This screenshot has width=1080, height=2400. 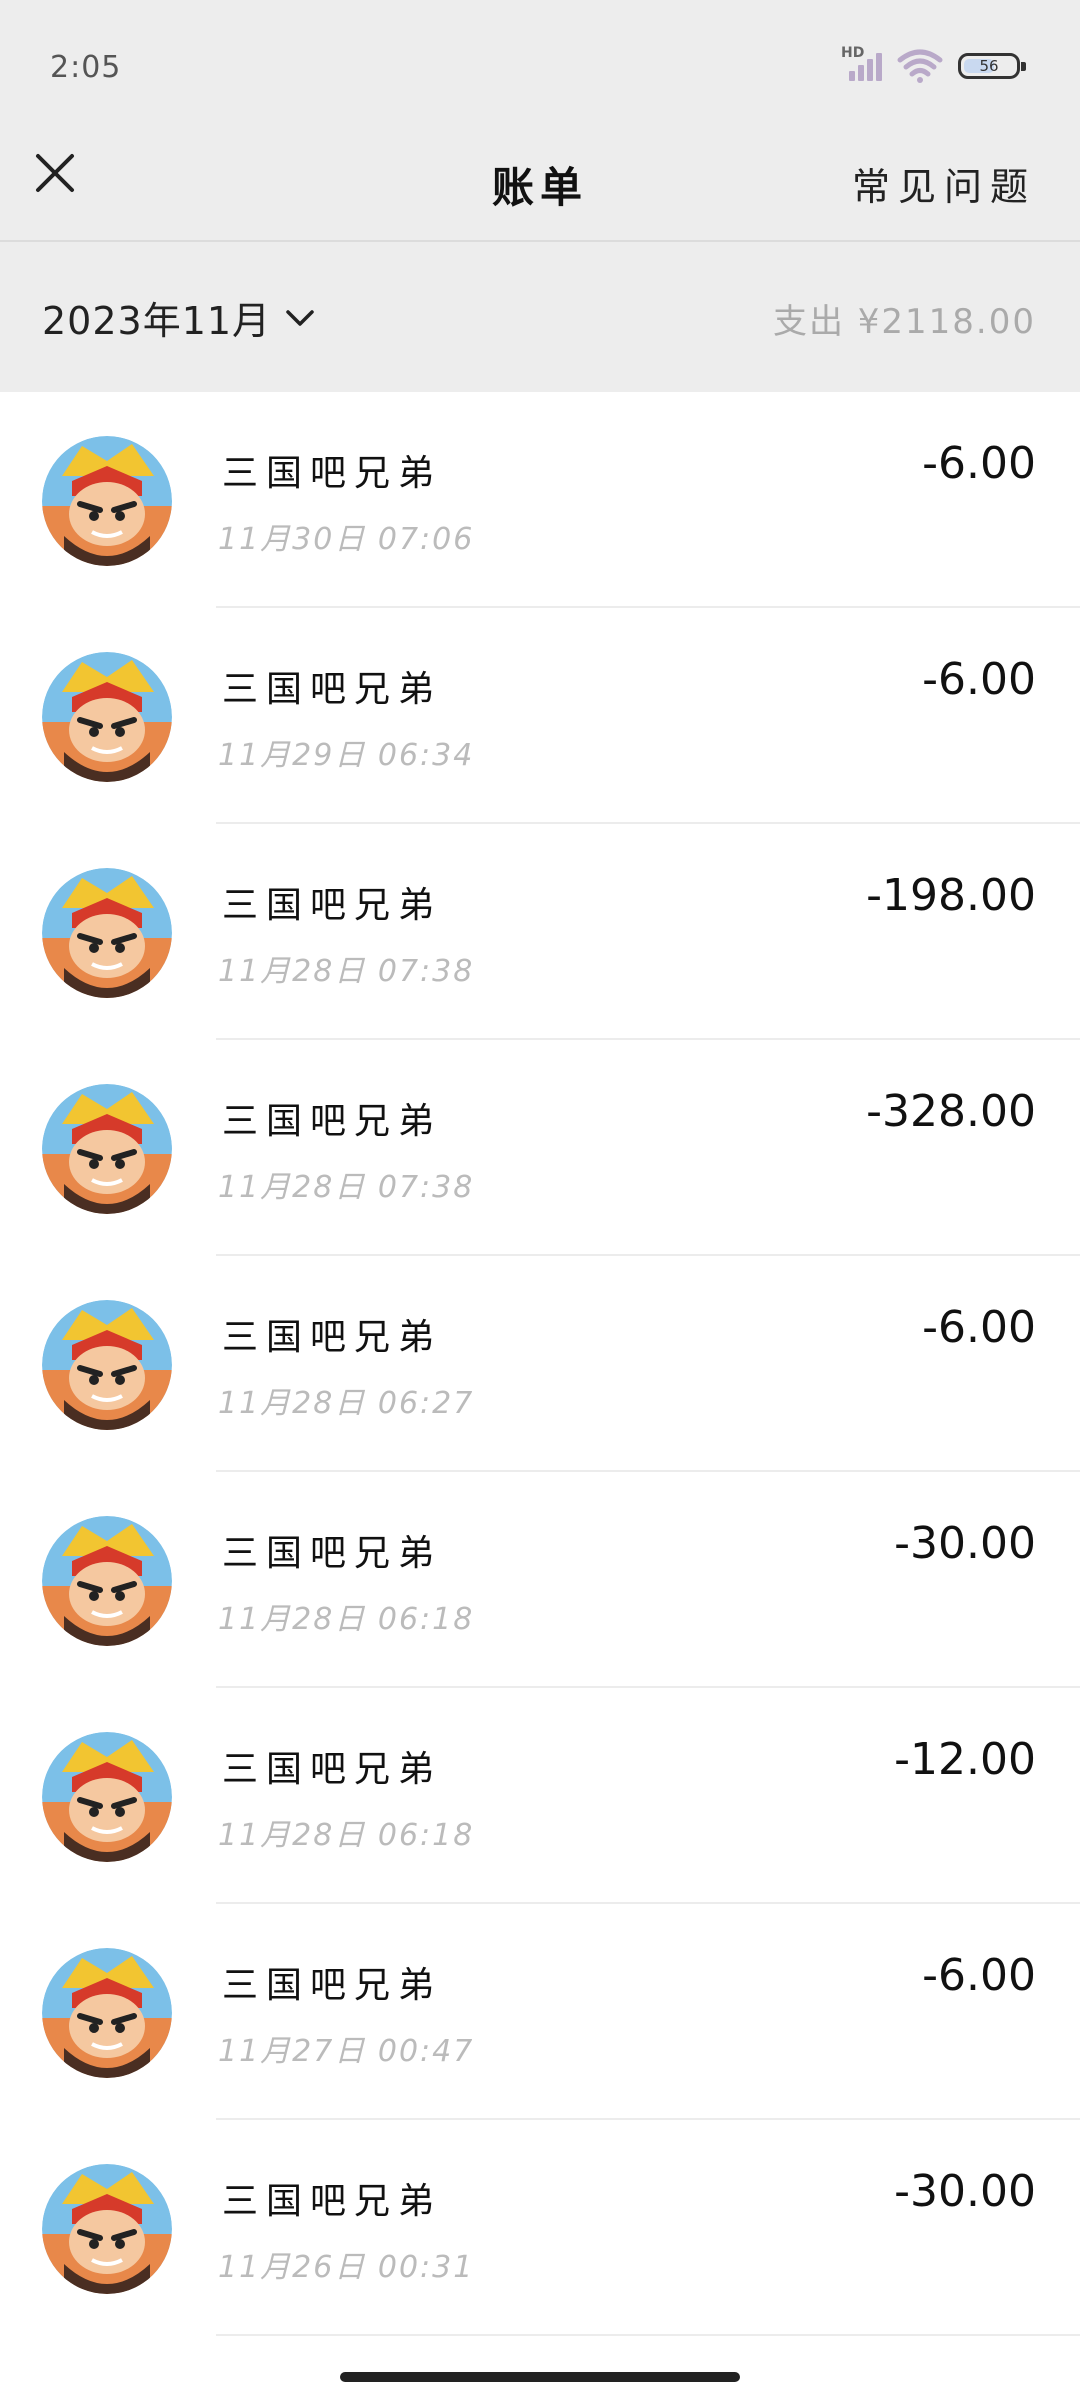 What do you see at coordinates (920, 66) in the screenshot?
I see `wifi-icon` at bounding box center [920, 66].